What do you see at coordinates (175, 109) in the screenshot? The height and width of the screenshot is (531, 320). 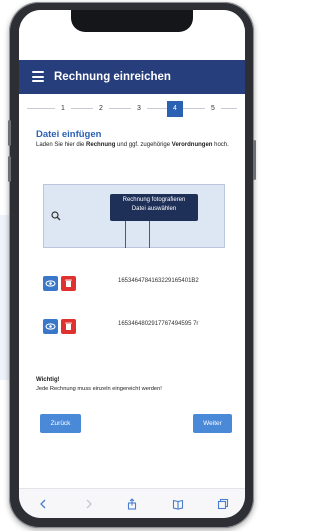 I see `step-4: 4` at bounding box center [175, 109].